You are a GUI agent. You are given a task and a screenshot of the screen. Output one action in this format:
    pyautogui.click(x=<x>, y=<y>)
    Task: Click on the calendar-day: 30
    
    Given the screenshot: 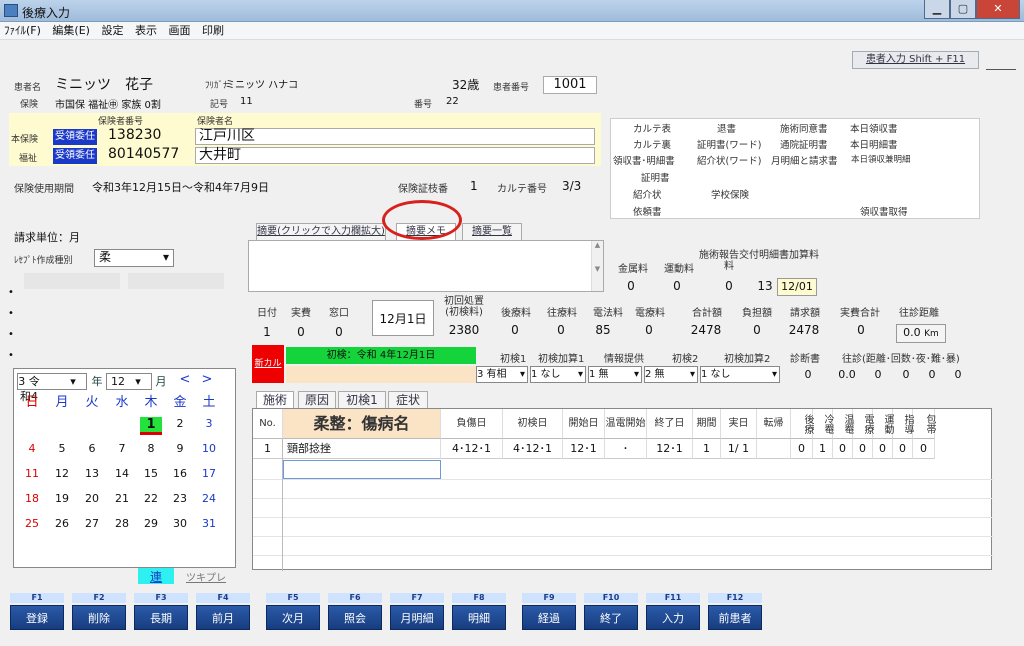 What is the action you would take?
    pyautogui.click(x=180, y=523)
    